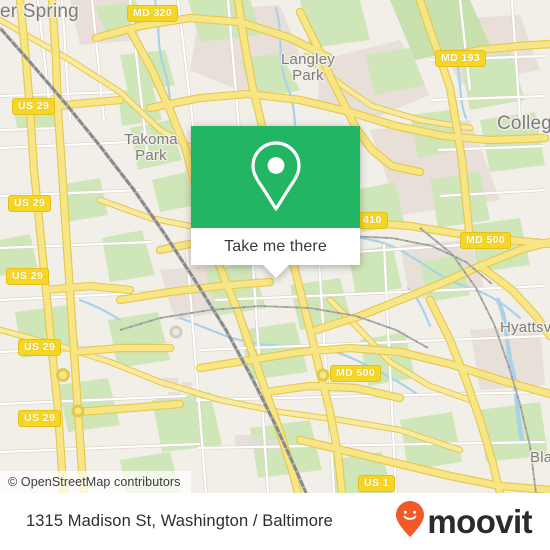  What do you see at coordinates (461, 58) in the screenshot?
I see `road-shield-md-193: MD 193` at bounding box center [461, 58].